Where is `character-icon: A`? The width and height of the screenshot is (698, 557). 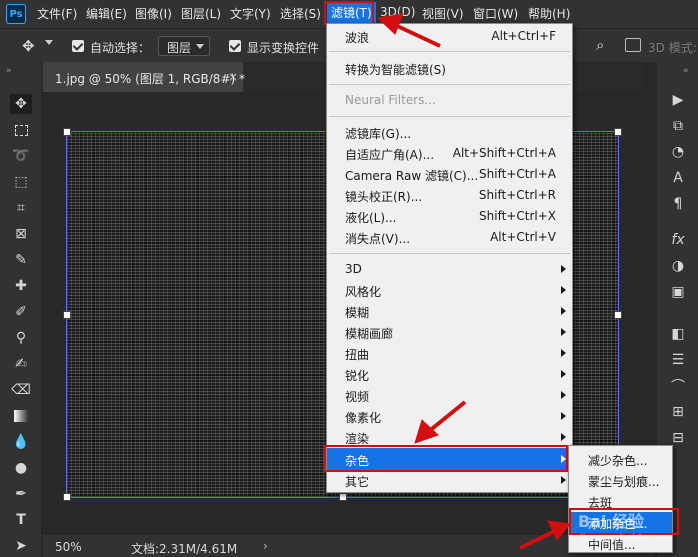
character-icon: A is located at coordinates (678, 178).